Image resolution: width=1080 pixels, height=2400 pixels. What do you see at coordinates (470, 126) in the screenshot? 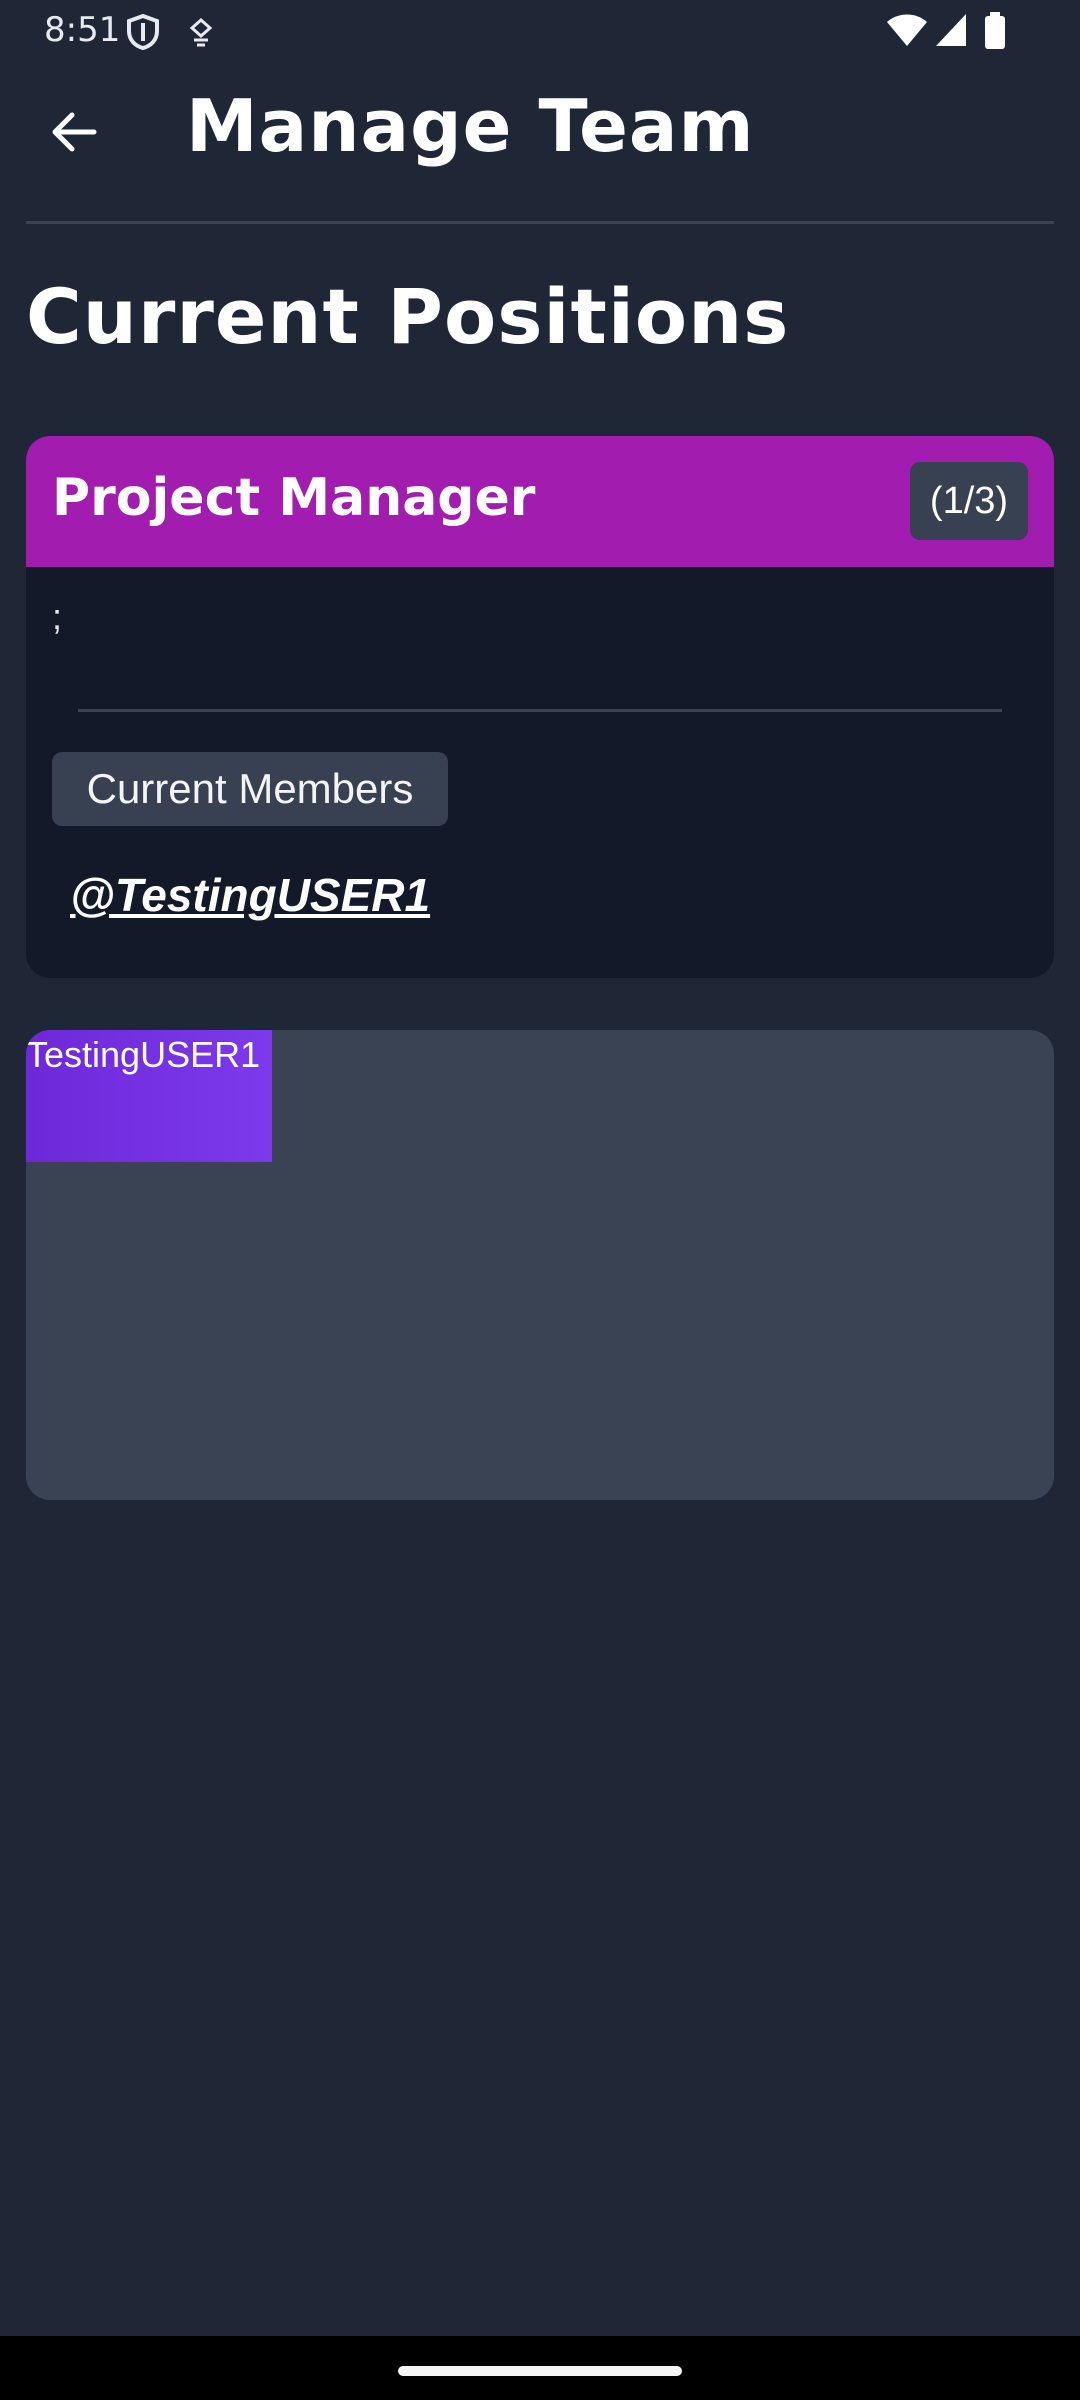
I see `page-title: Manage Team` at bounding box center [470, 126].